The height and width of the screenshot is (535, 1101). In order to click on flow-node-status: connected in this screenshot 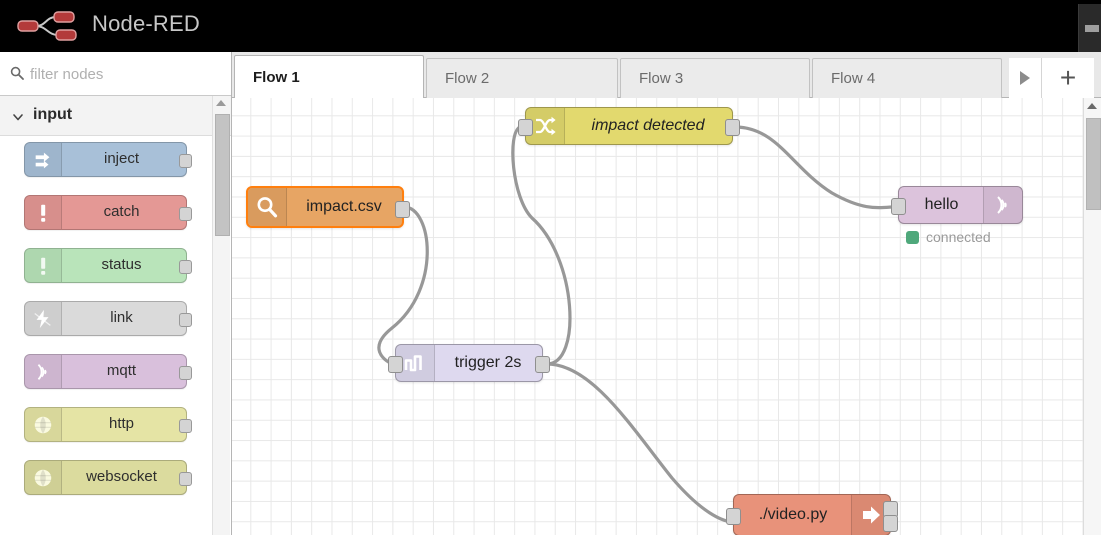, I will do `click(948, 237)`.